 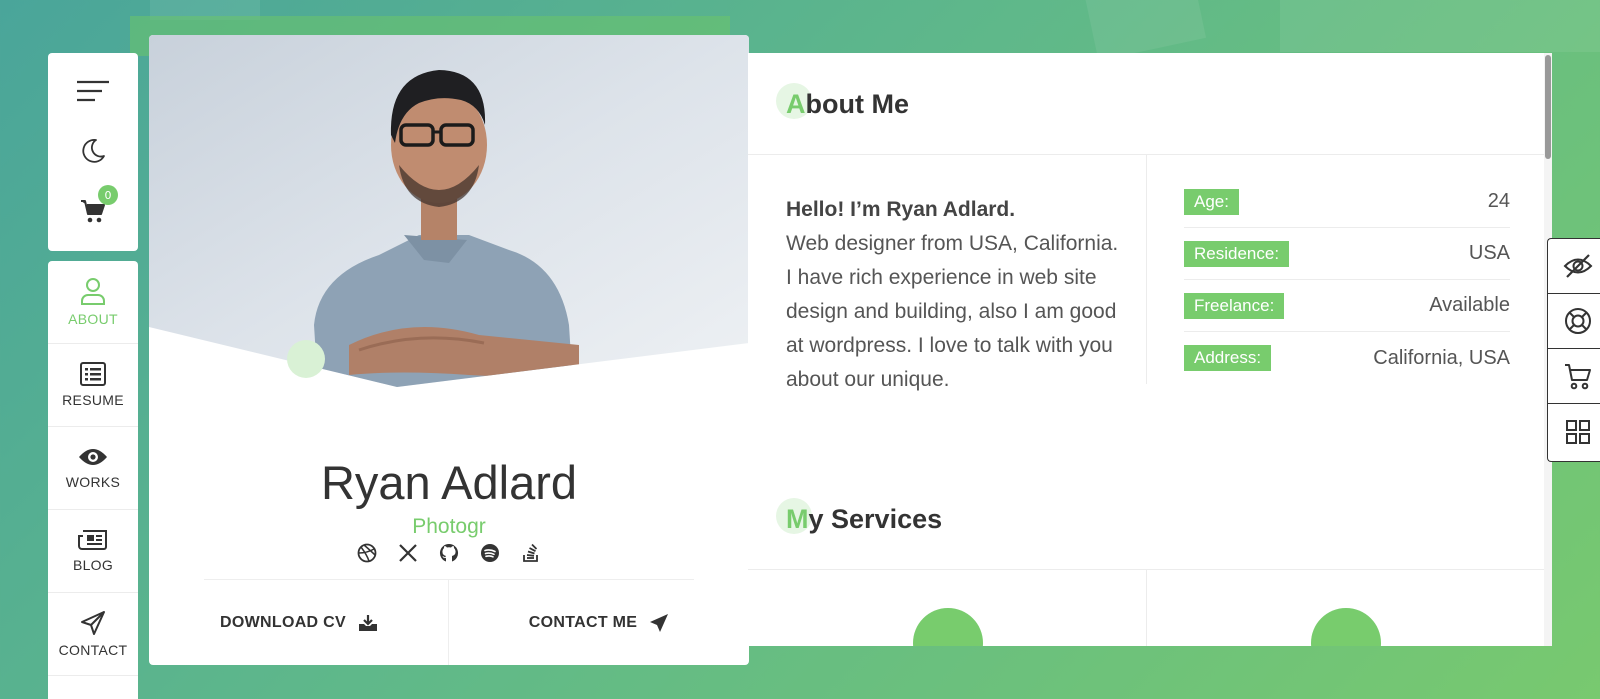 I want to click on info-key: Age:, so click(x=1211, y=201).